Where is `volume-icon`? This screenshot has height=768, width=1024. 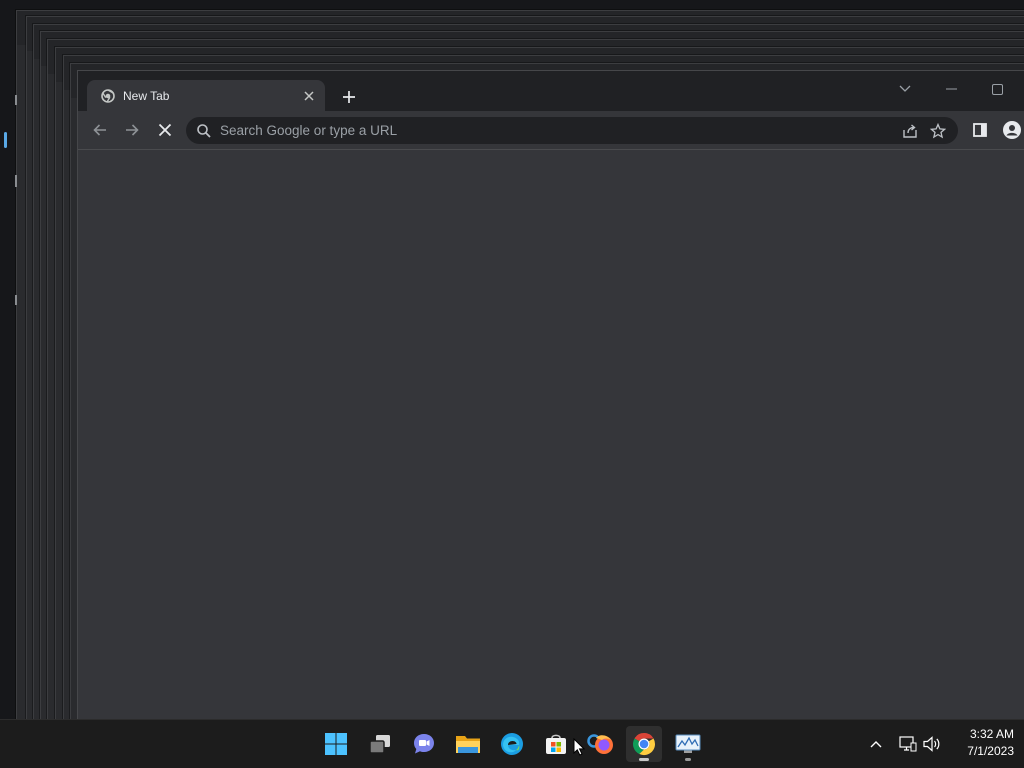
volume-icon is located at coordinates (932, 744).